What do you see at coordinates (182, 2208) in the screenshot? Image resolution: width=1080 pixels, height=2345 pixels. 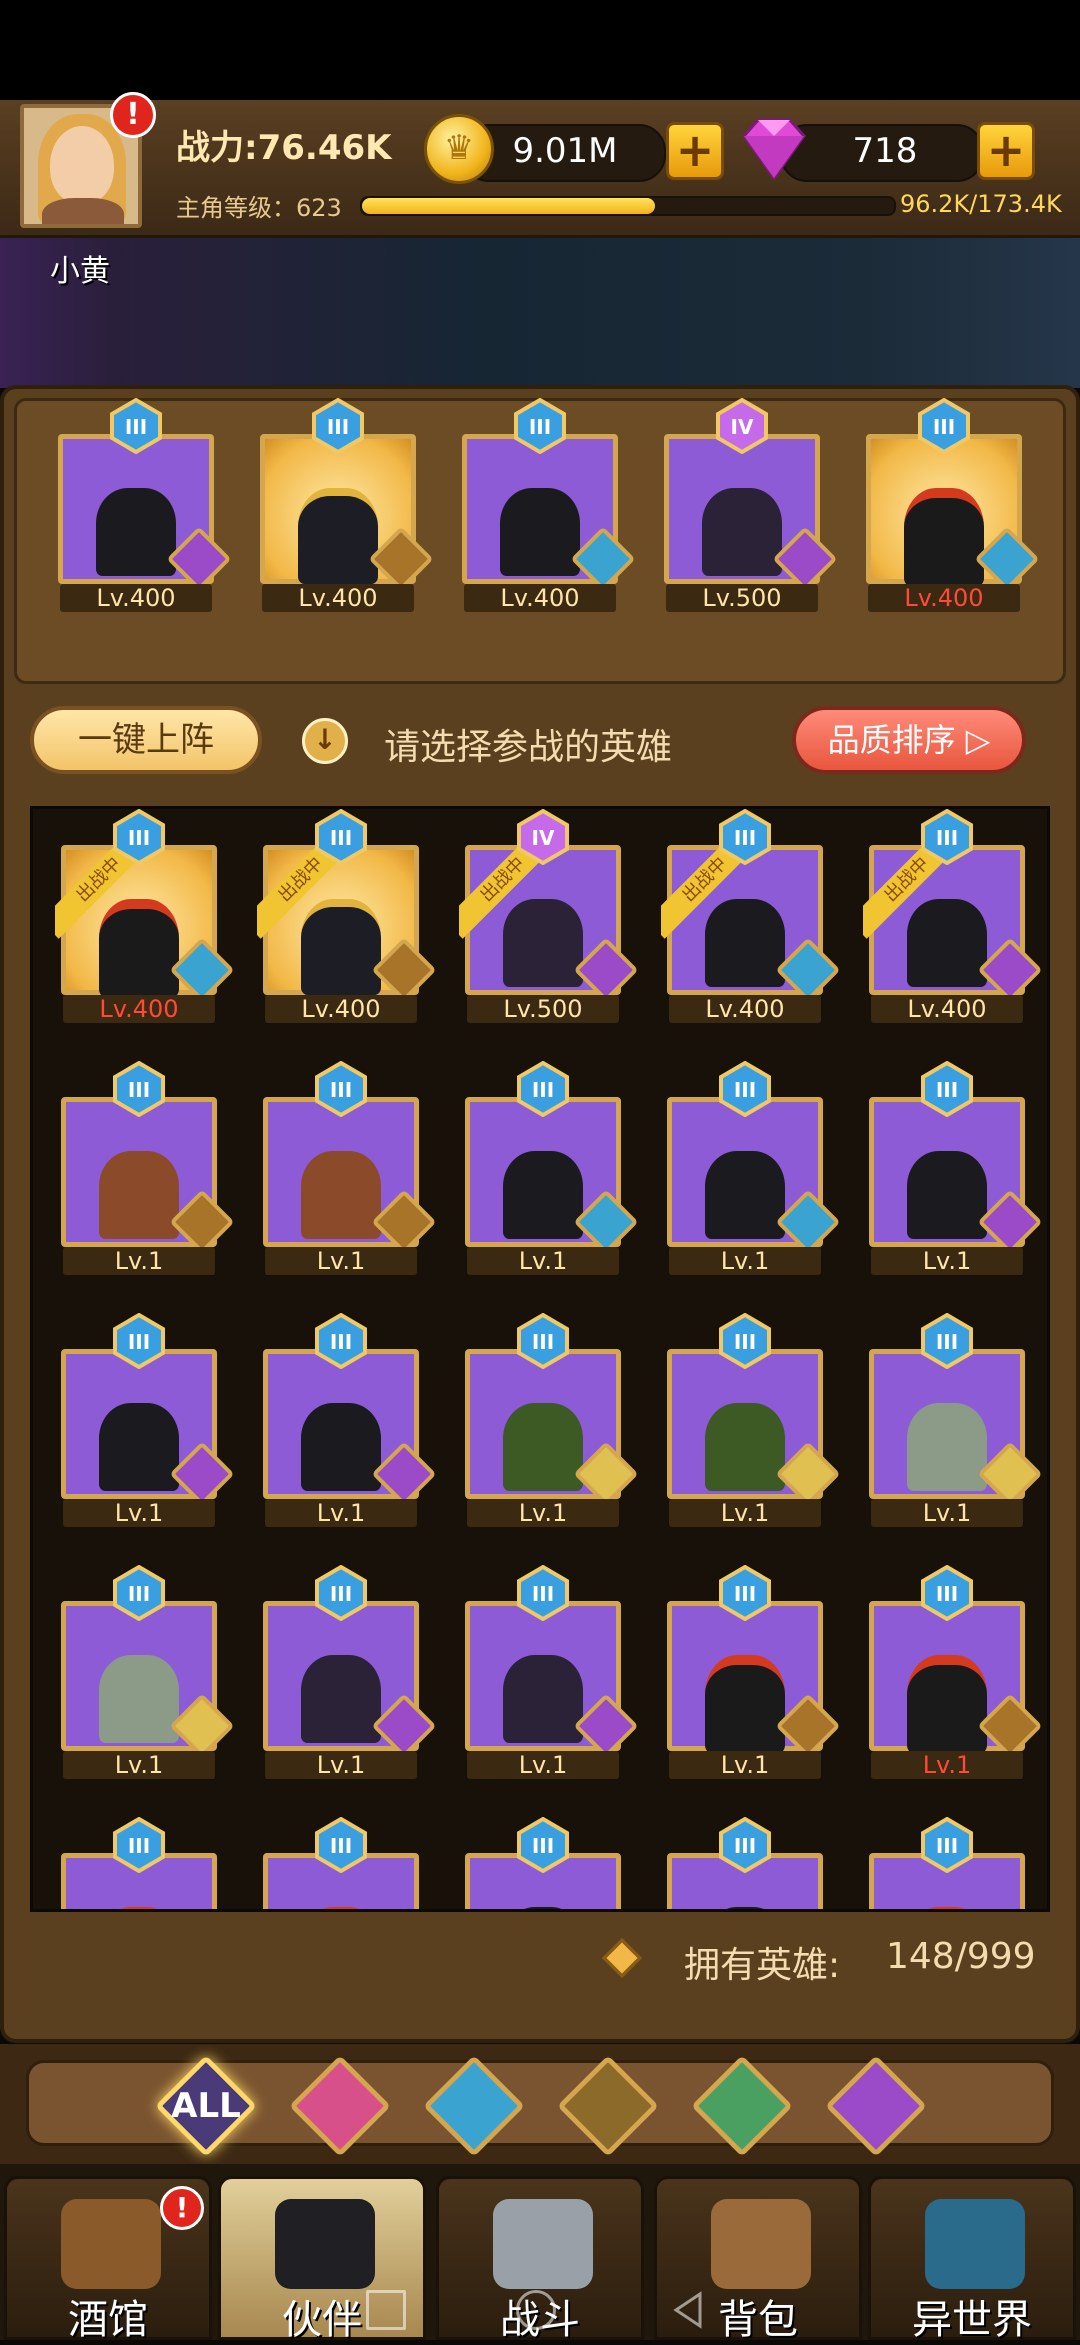 I see `tavern-alert-badge: !` at bounding box center [182, 2208].